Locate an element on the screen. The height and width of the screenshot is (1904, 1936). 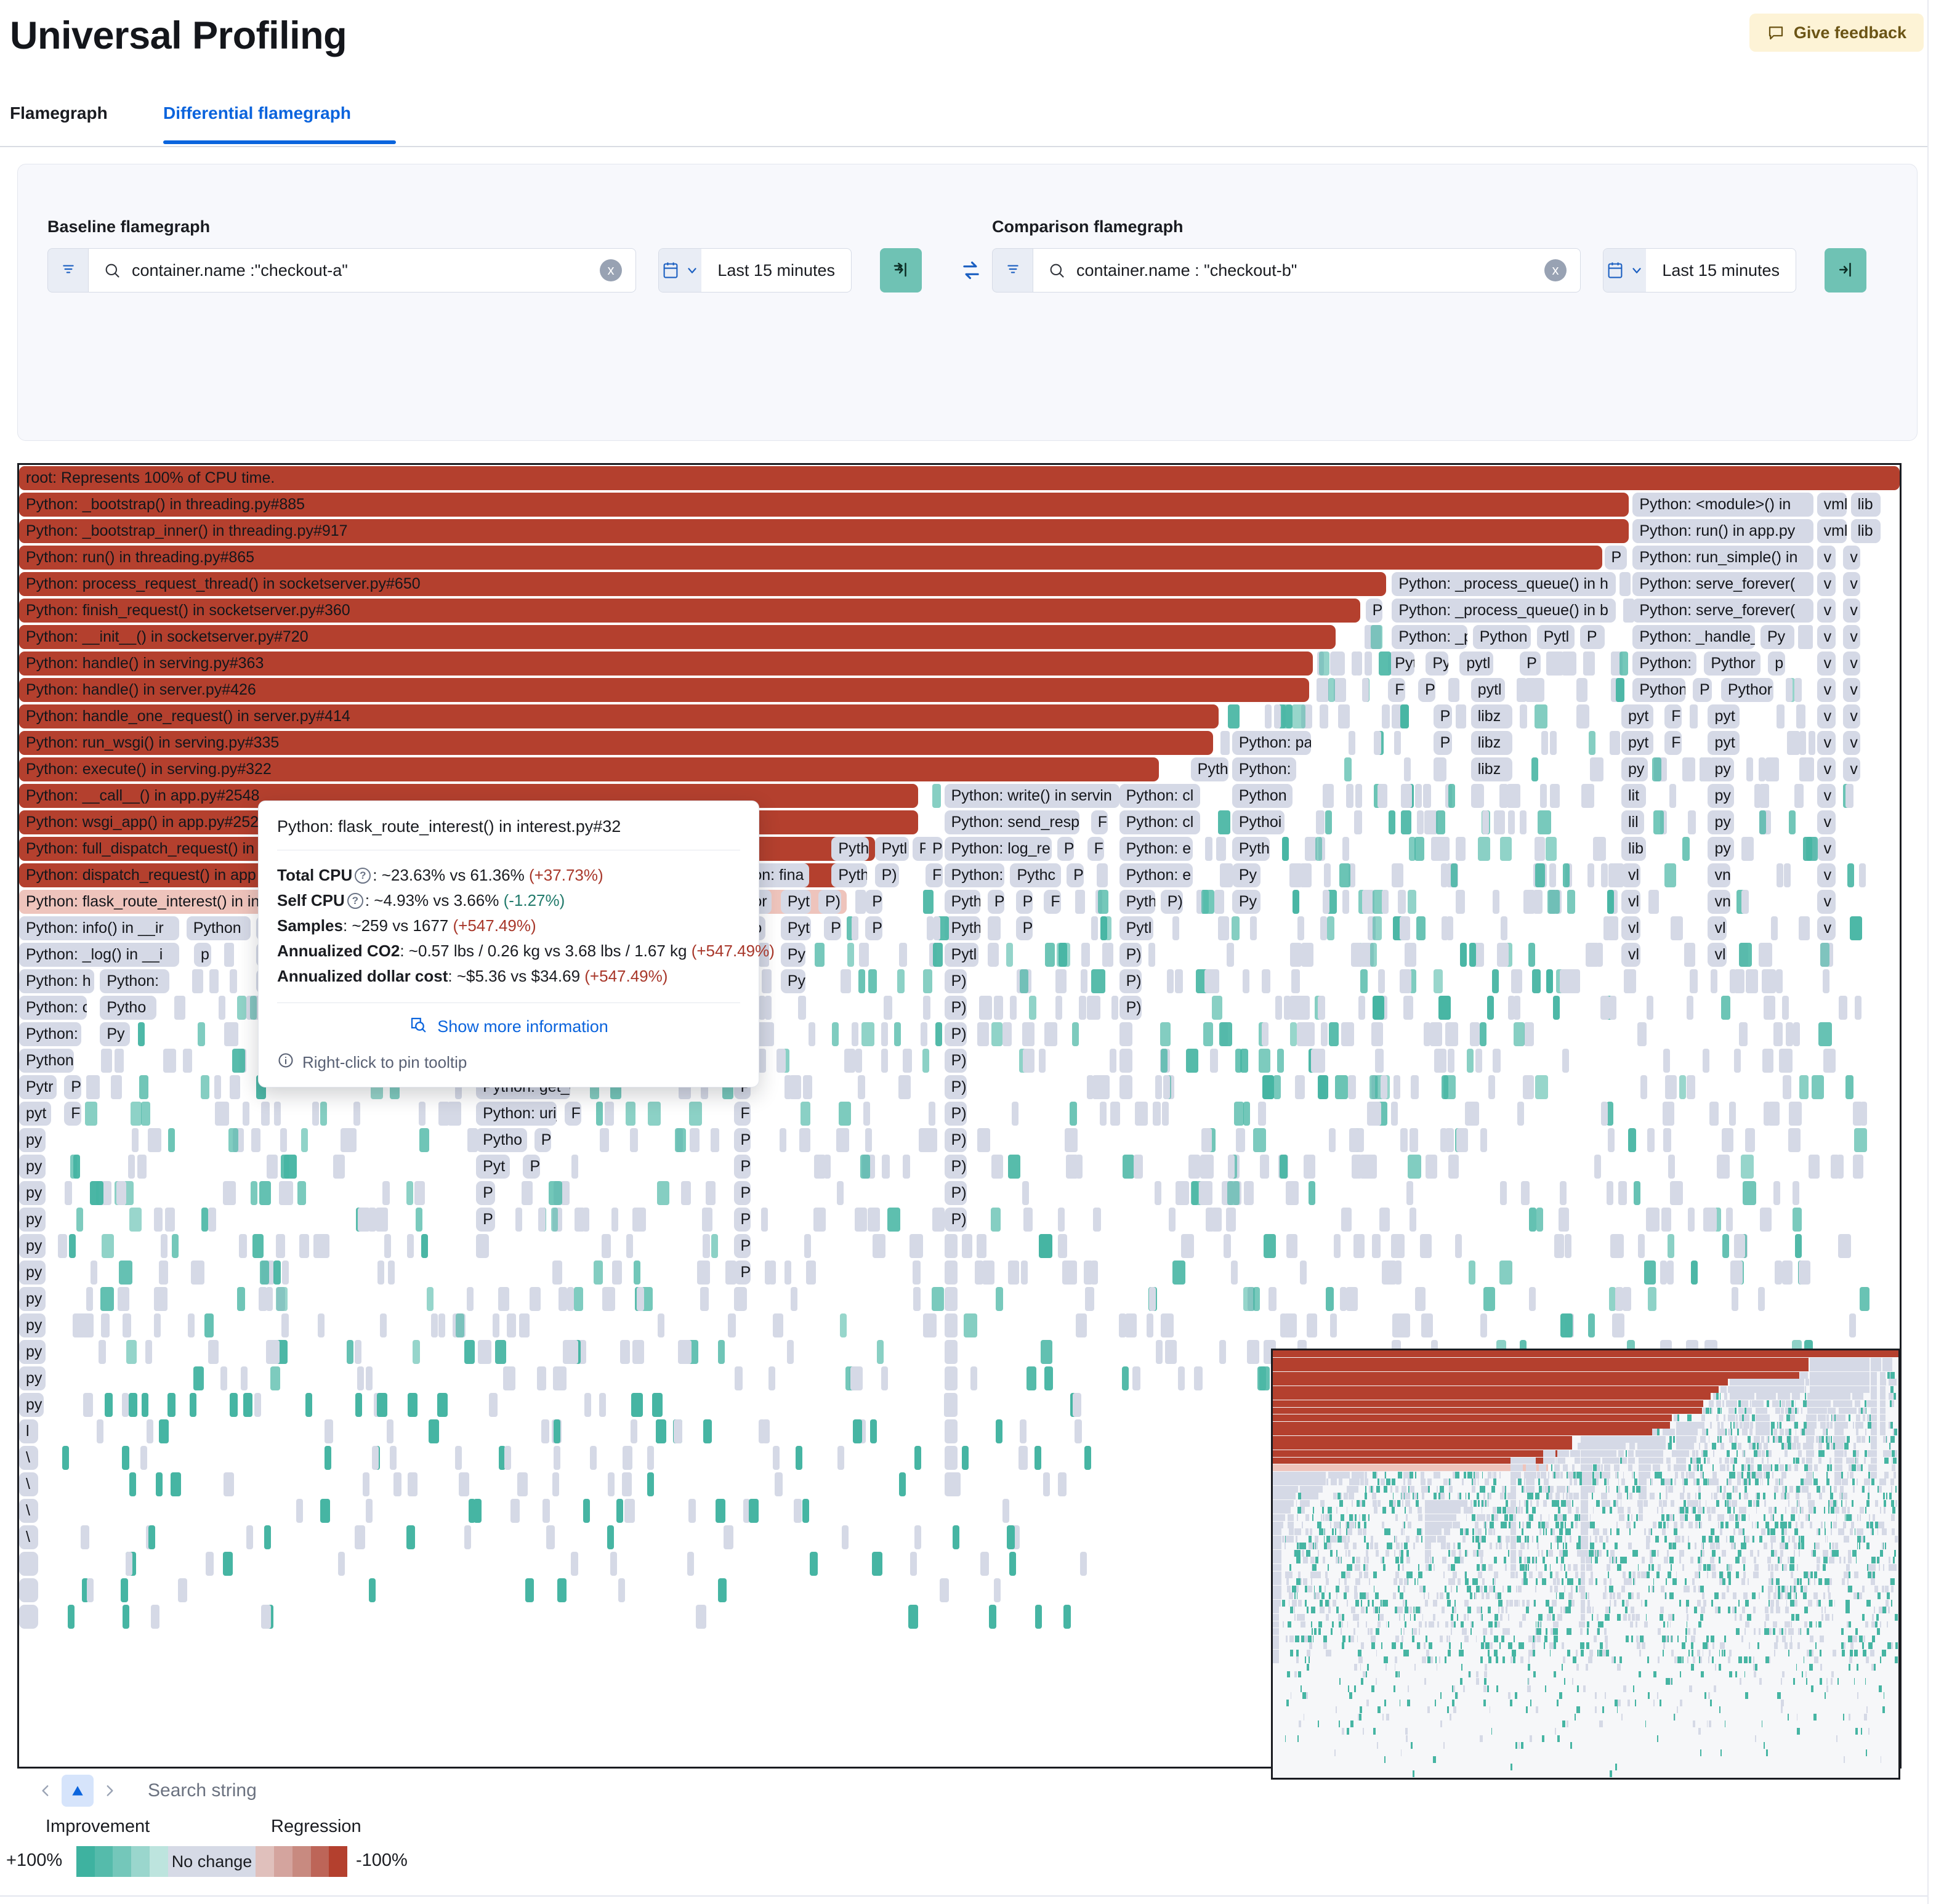
flamegraph-frame: pyt is located at coordinates (1637, 743).